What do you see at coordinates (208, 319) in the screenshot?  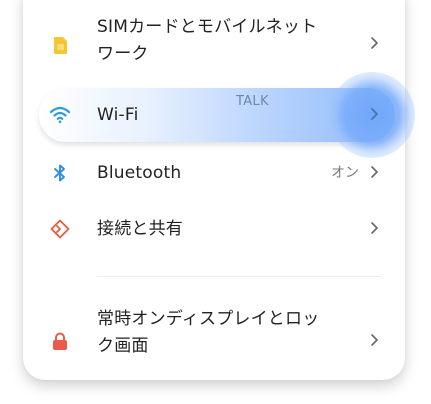 I see `aod-label-line1: 常時オンディスプレイとロッ` at bounding box center [208, 319].